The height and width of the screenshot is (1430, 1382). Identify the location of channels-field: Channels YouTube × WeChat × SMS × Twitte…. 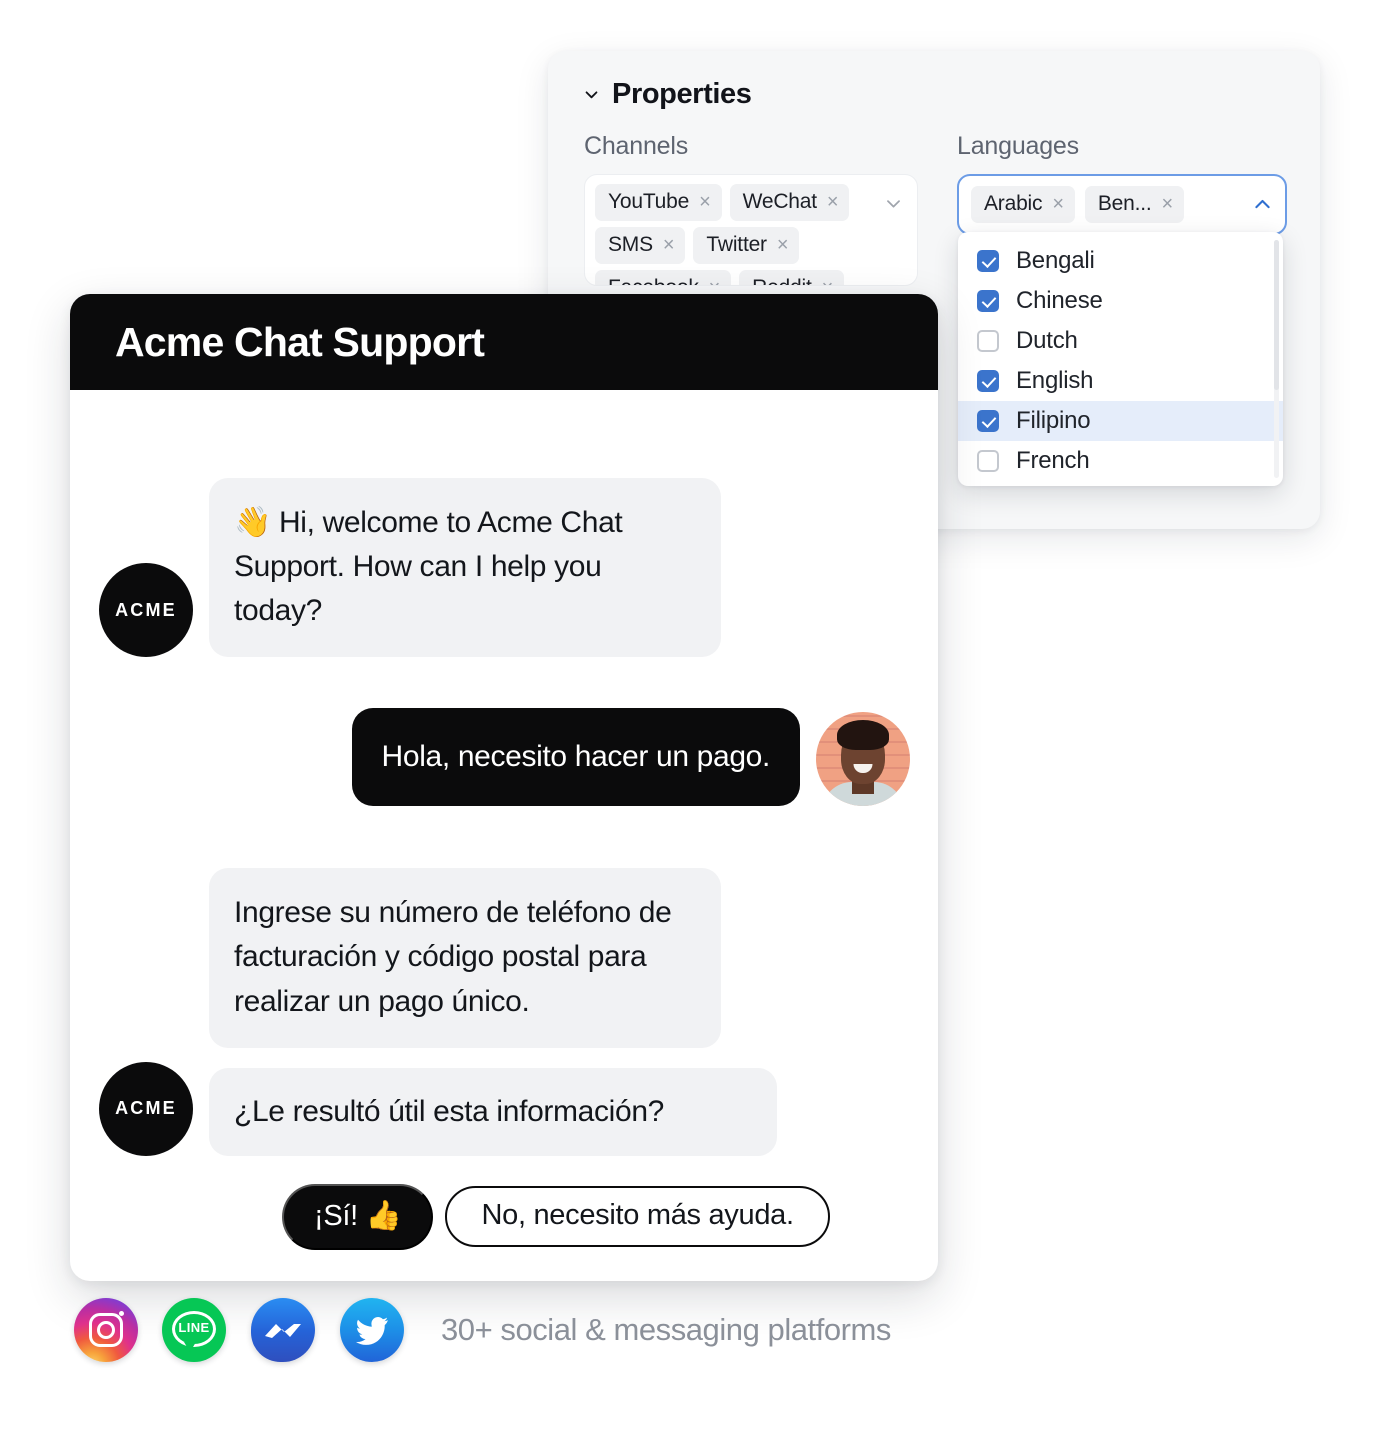
(751, 209).